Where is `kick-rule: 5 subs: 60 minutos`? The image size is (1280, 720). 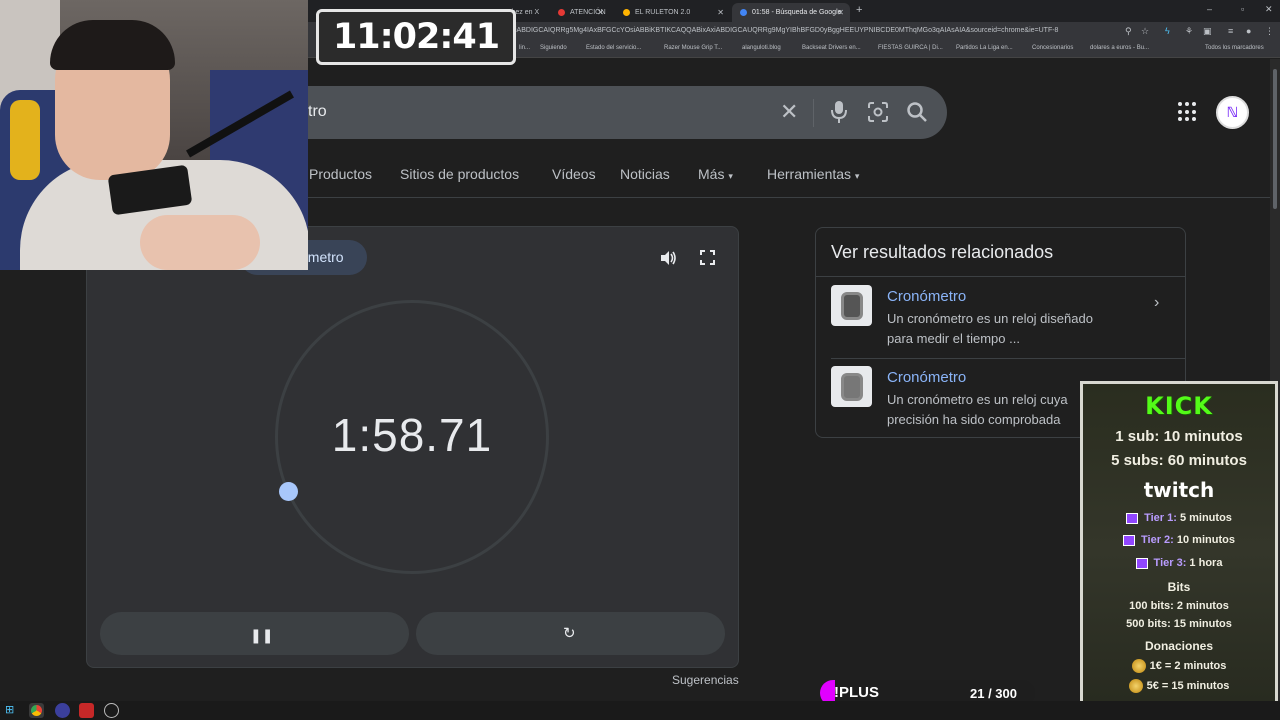
kick-rule: 5 subs: 60 minutos is located at coordinates (1179, 460).